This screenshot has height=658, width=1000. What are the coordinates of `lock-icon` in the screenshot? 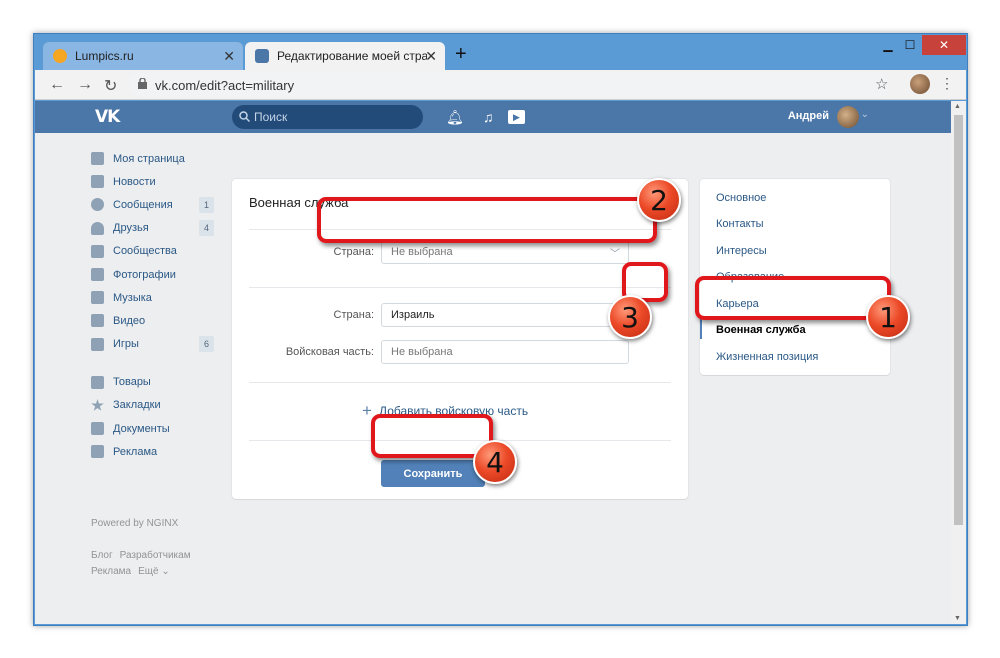 It's located at (142, 83).